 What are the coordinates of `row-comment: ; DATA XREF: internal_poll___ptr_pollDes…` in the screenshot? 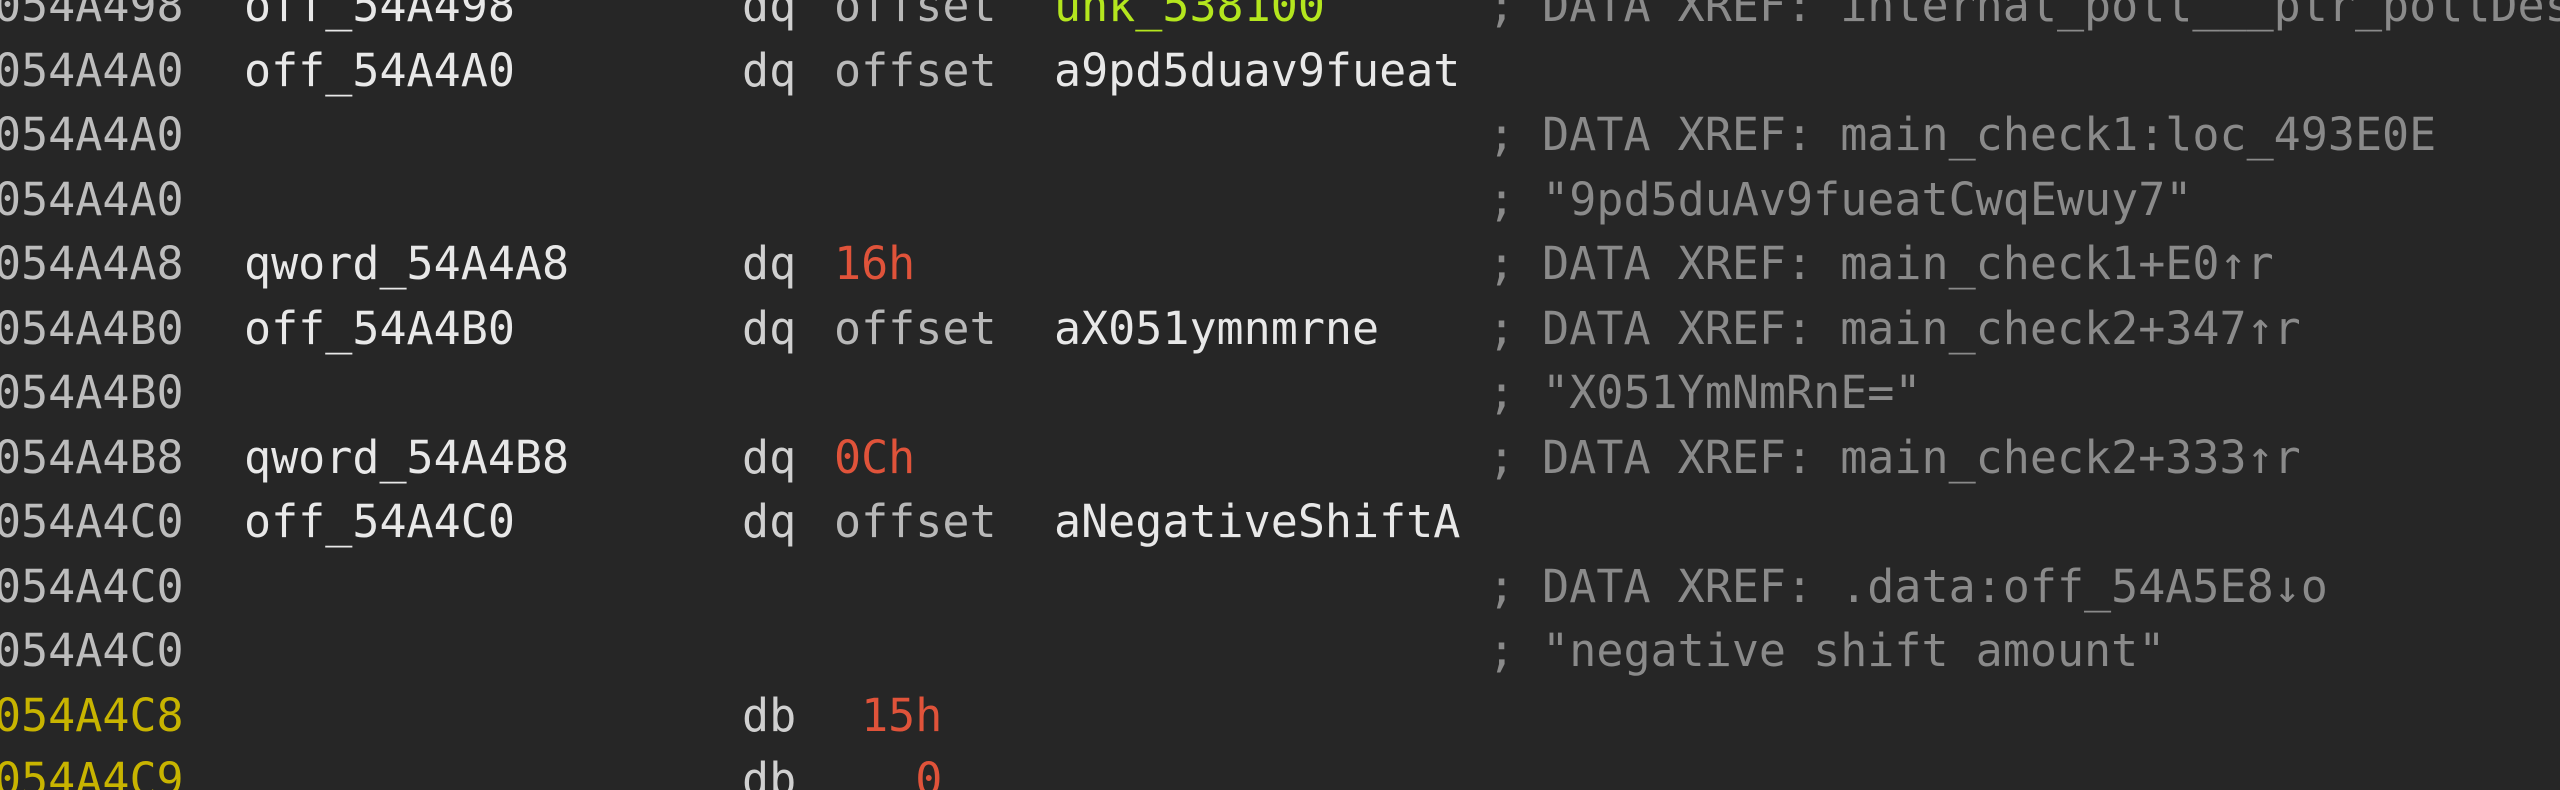 It's located at (2024, 16).